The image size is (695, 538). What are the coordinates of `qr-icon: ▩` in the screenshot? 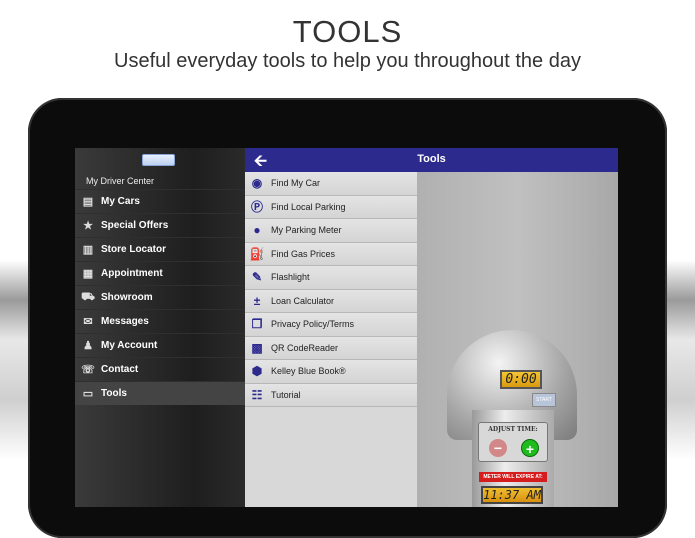 It's located at (257, 347).